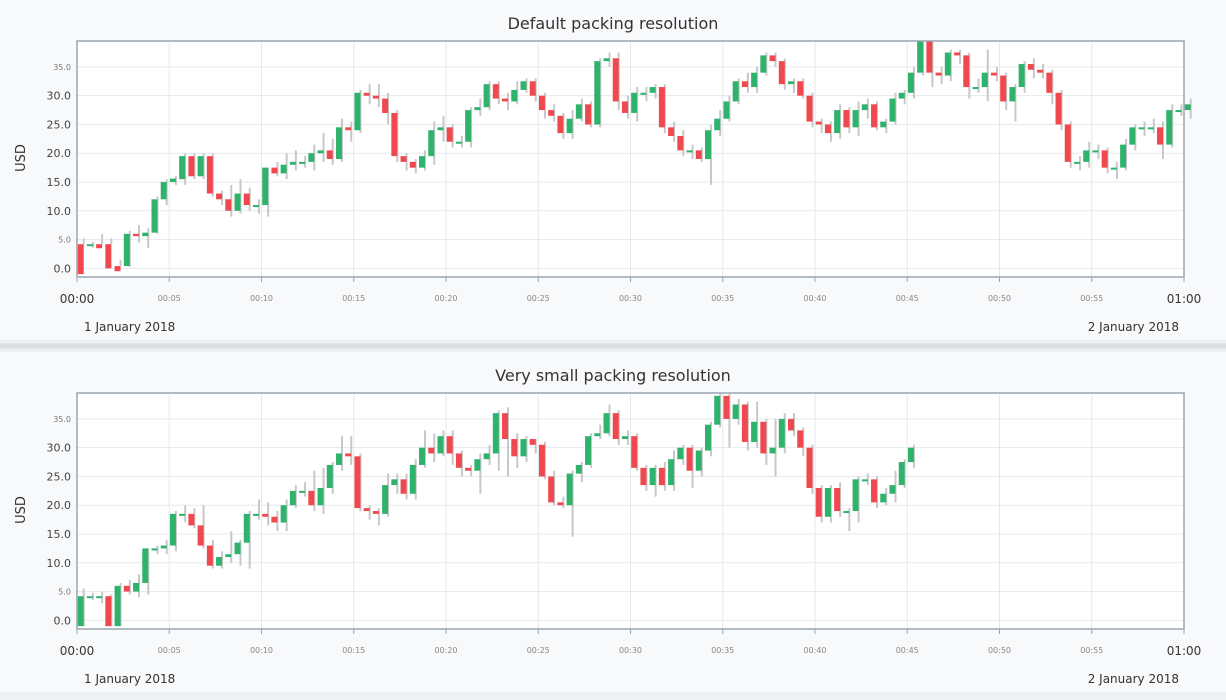  Describe the element at coordinates (814, 298) in the screenshot. I see `x-tick-label: 00:40` at that location.